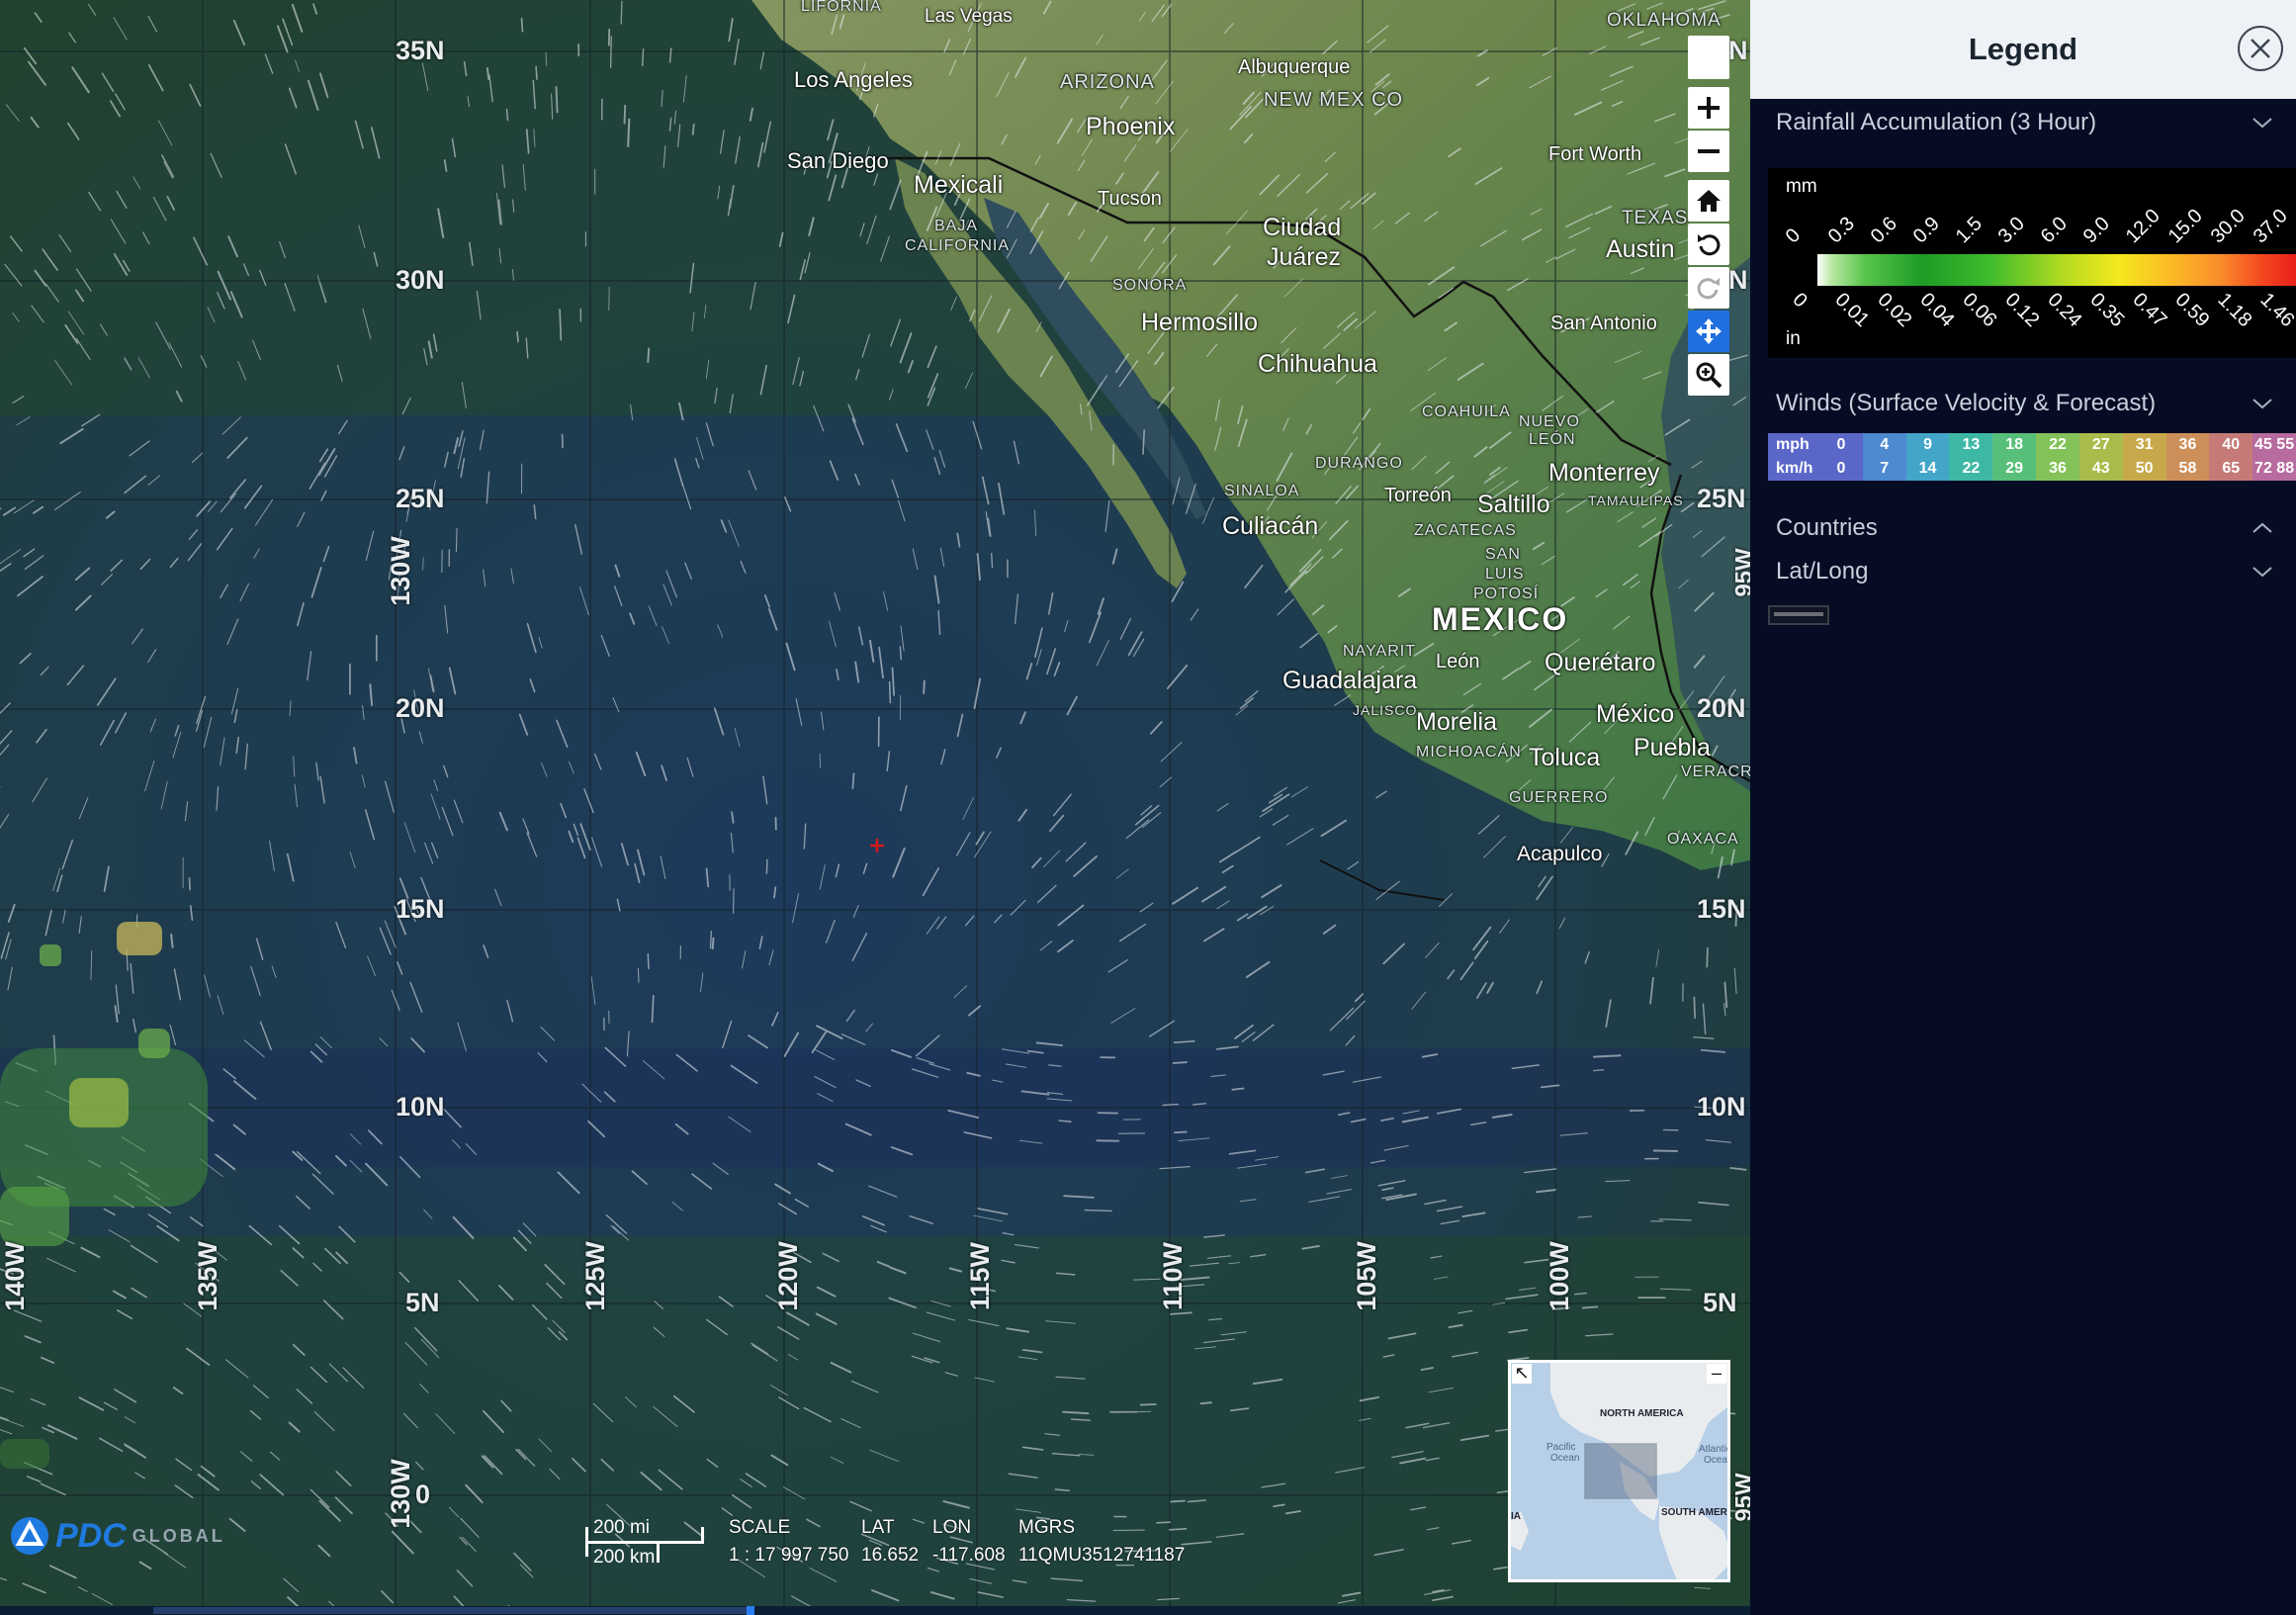 The width and height of the screenshot is (2296, 1615). Describe the element at coordinates (1793, 469) in the screenshot. I see `wind-unit-kmh: km/h` at that location.